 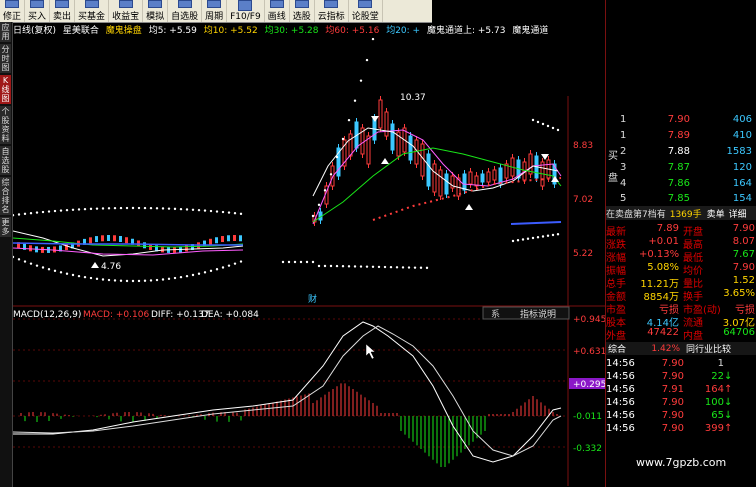 What do you see at coordinates (672, 376) in the screenshot?
I see `tick-price: 7.90` at bounding box center [672, 376].